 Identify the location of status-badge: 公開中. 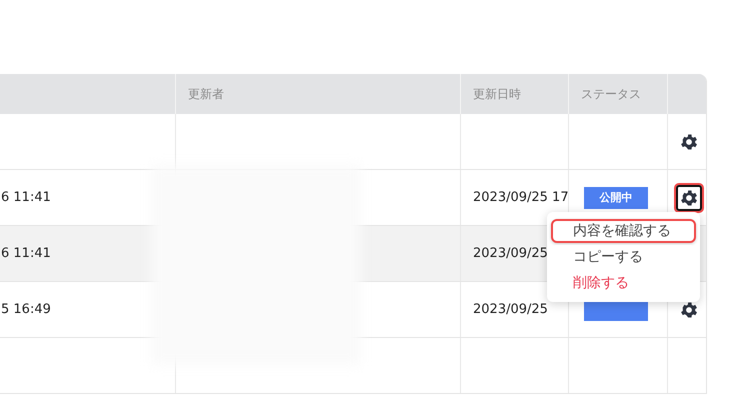
(616, 197).